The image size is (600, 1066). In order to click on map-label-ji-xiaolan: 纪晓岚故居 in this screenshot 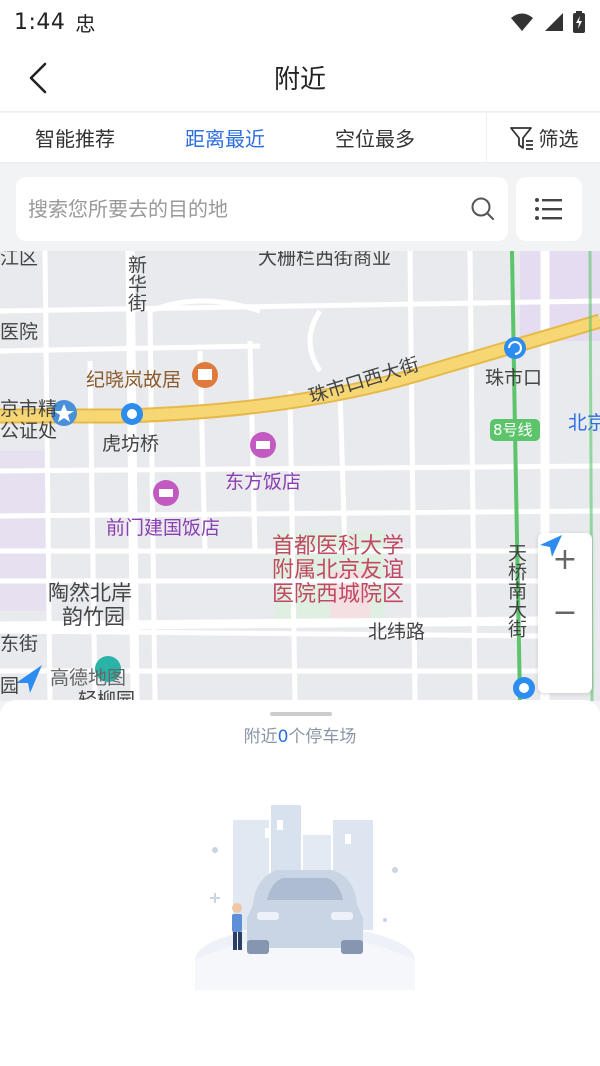, I will do `click(134, 380)`.